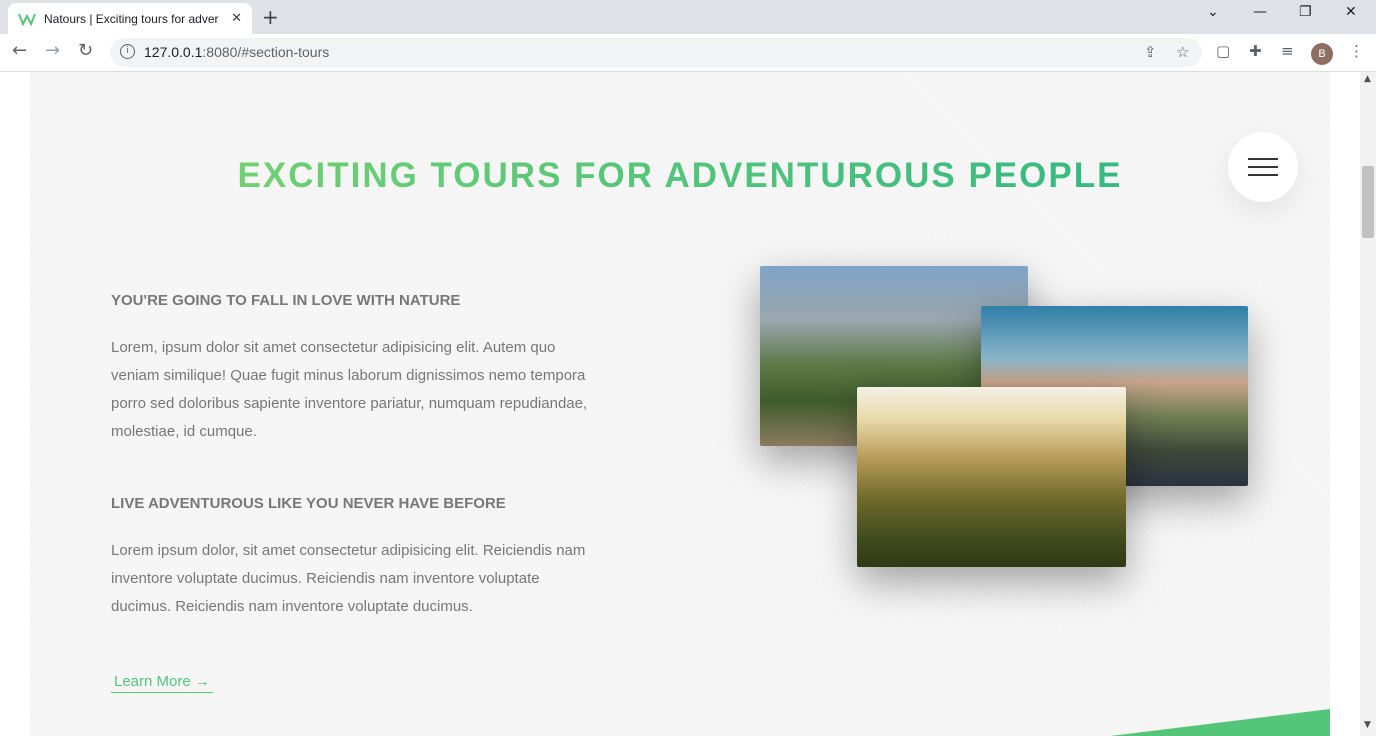 The width and height of the screenshot is (1376, 736). I want to click on scroll-down-arrow-icon: ▼, so click(1367, 725).